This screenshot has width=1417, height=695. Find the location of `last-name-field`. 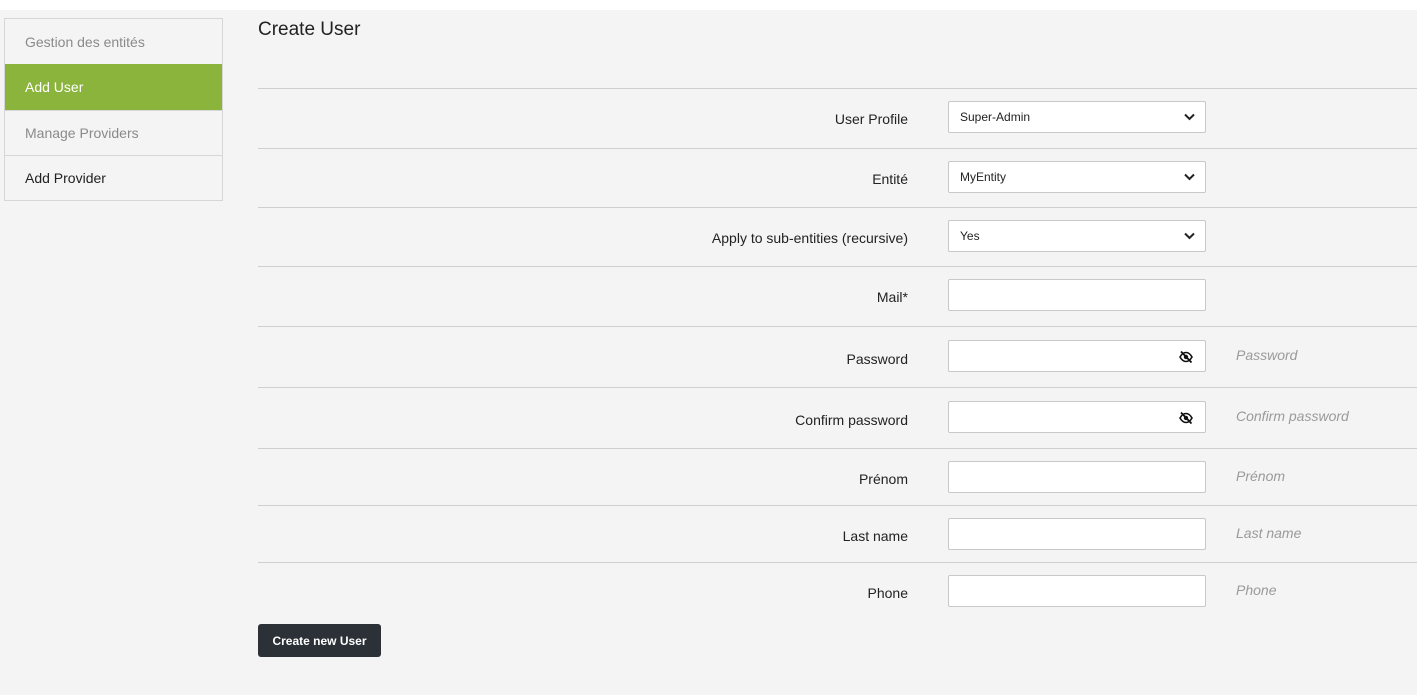

last-name-field is located at coordinates (1077, 534).